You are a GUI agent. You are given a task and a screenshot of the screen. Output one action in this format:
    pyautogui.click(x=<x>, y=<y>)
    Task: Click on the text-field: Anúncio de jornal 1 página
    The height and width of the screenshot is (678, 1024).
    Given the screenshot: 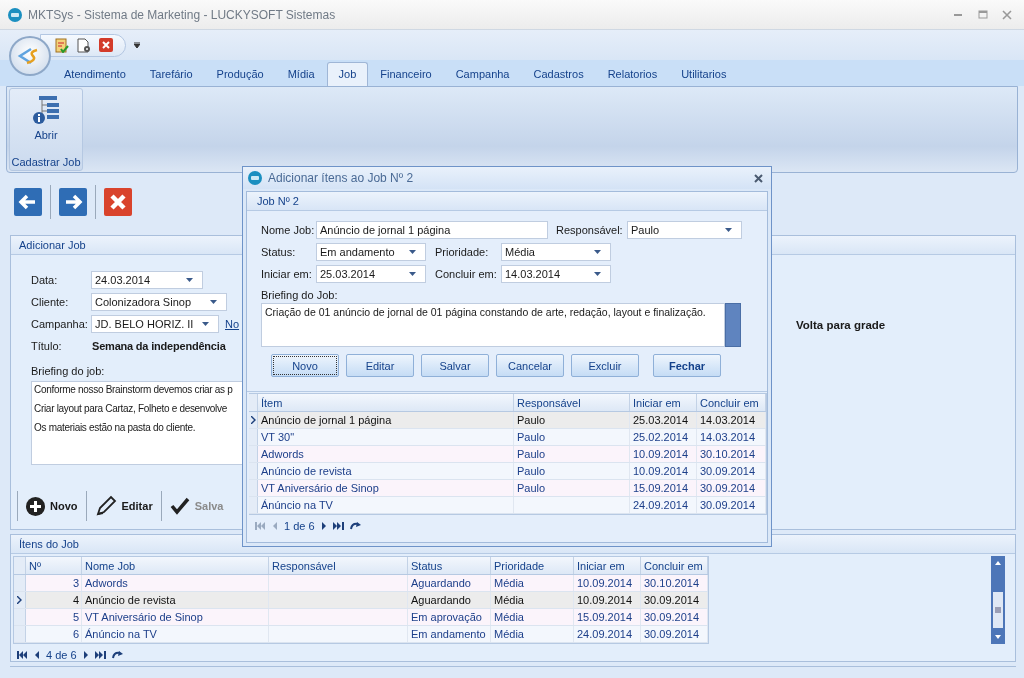 What is the action you would take?
    pyautogui.click(x=432, y=230)
    